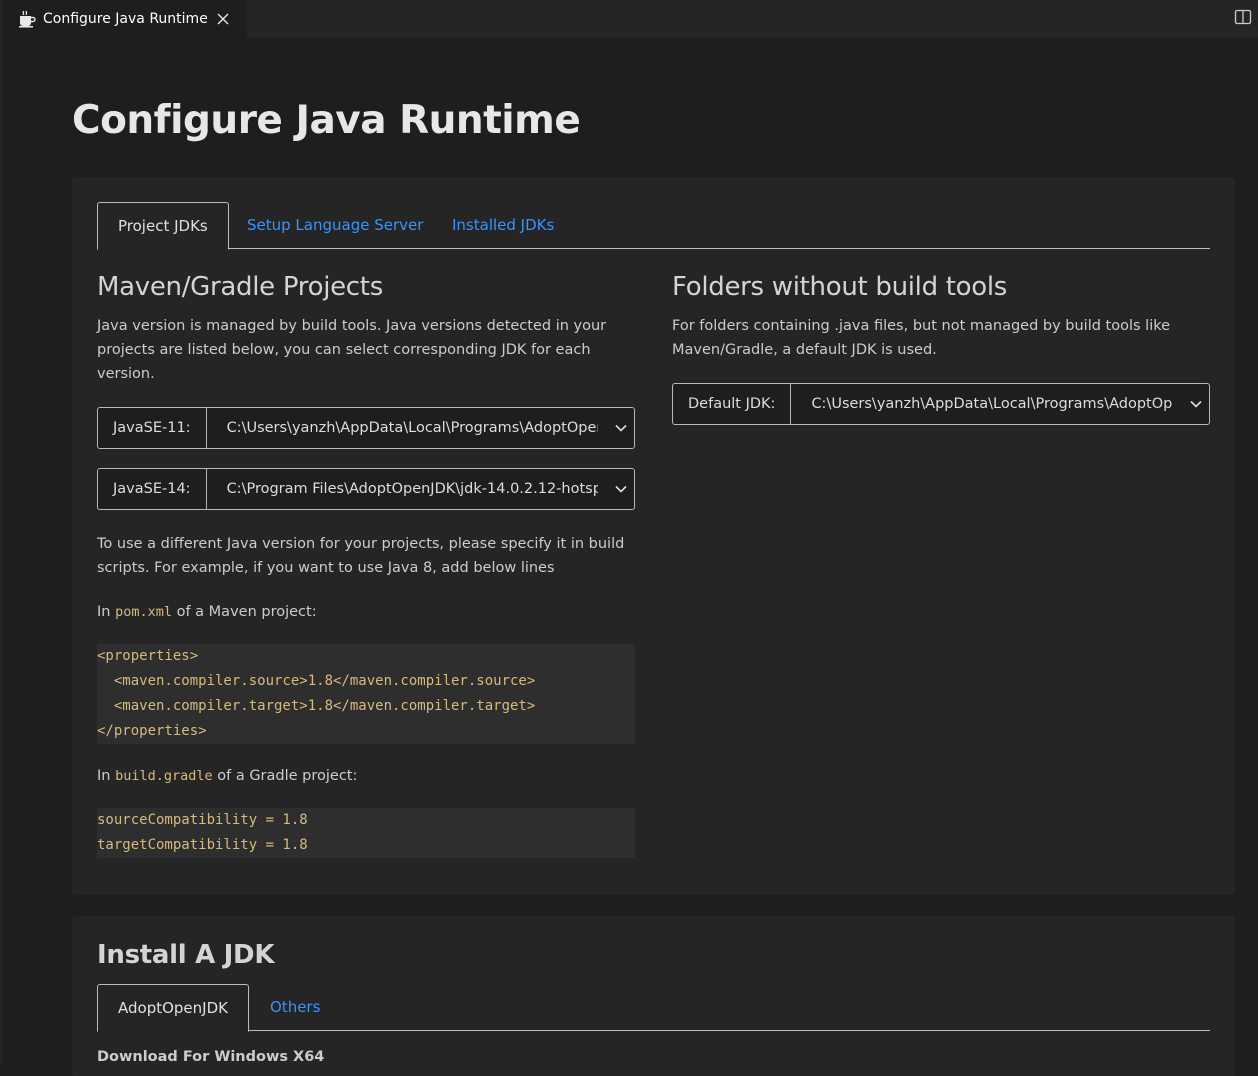 This screenshot has height=1076, width=1258. What do you see at coordinates (143, 612) in the screenshot?
I see `pom-xml-code: pom.xml` at bounding box center [143, 612].